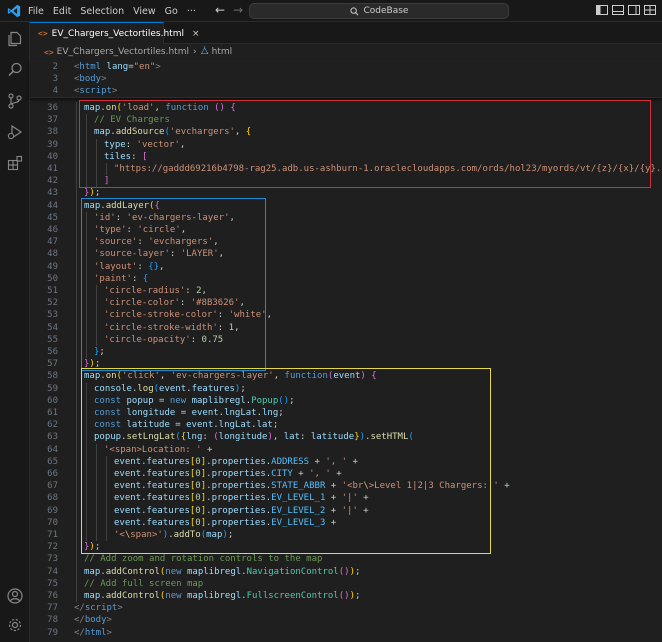 This screenshot has width=662, height=642. What do you see at coordinates (15, 163) in the screenshot?
I see `extensions-icon` at bounding box center [15, 163].